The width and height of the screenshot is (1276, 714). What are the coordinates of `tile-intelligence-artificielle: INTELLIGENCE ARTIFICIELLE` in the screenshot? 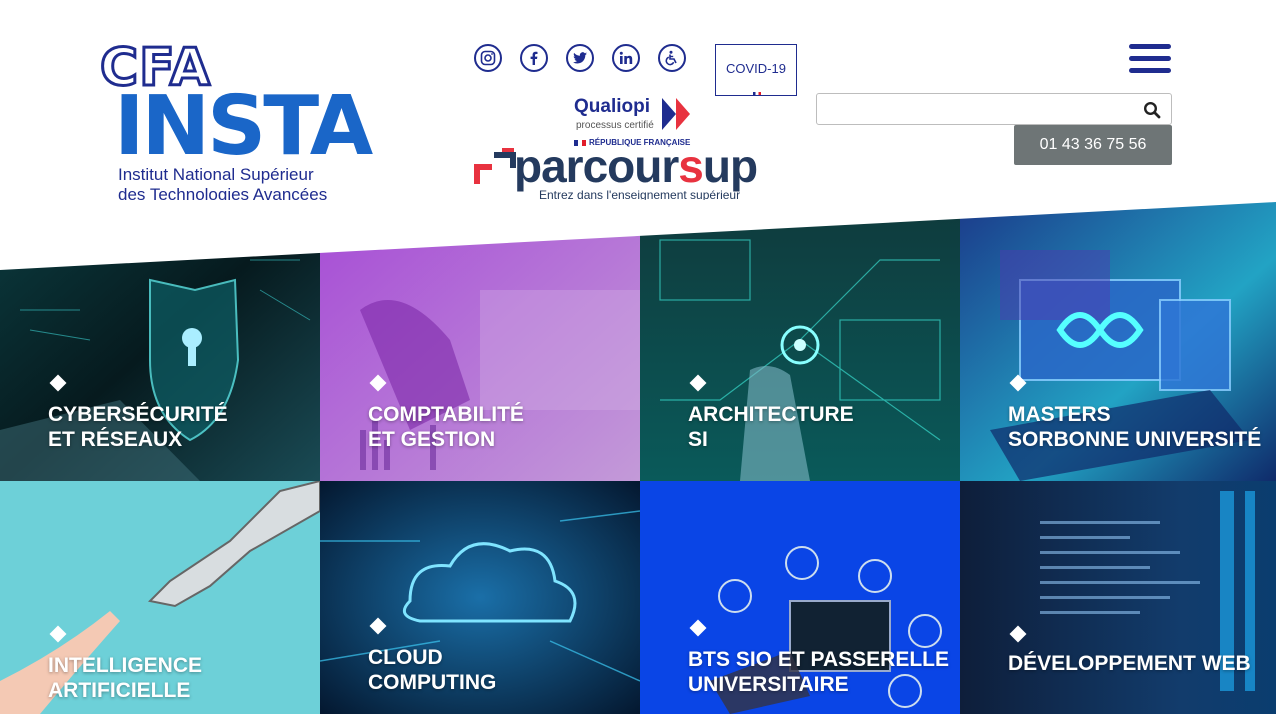 It's located at (160, 597).